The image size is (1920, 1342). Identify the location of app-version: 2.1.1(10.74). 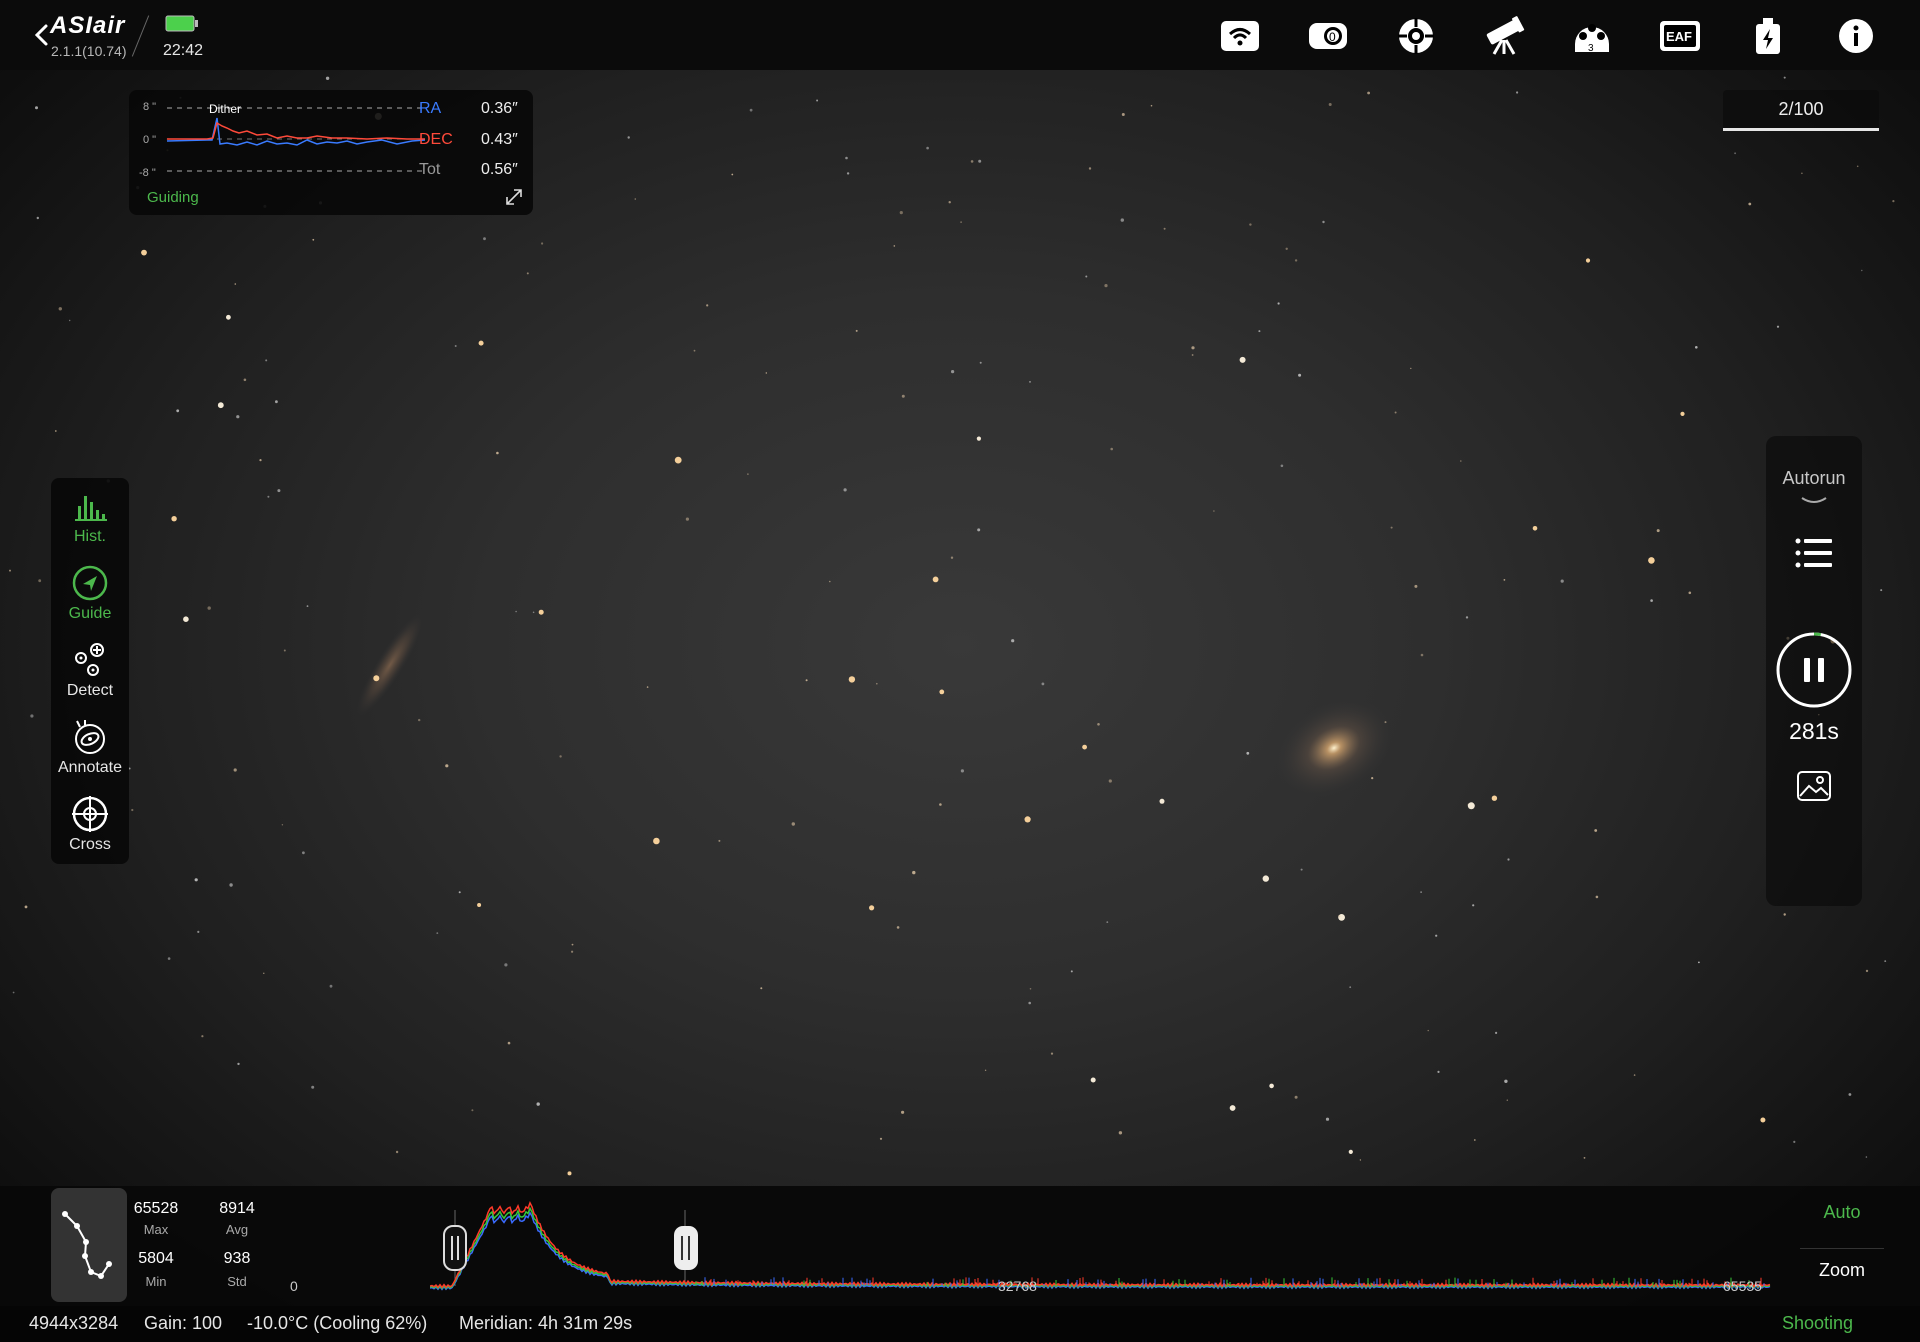
(89, 51).